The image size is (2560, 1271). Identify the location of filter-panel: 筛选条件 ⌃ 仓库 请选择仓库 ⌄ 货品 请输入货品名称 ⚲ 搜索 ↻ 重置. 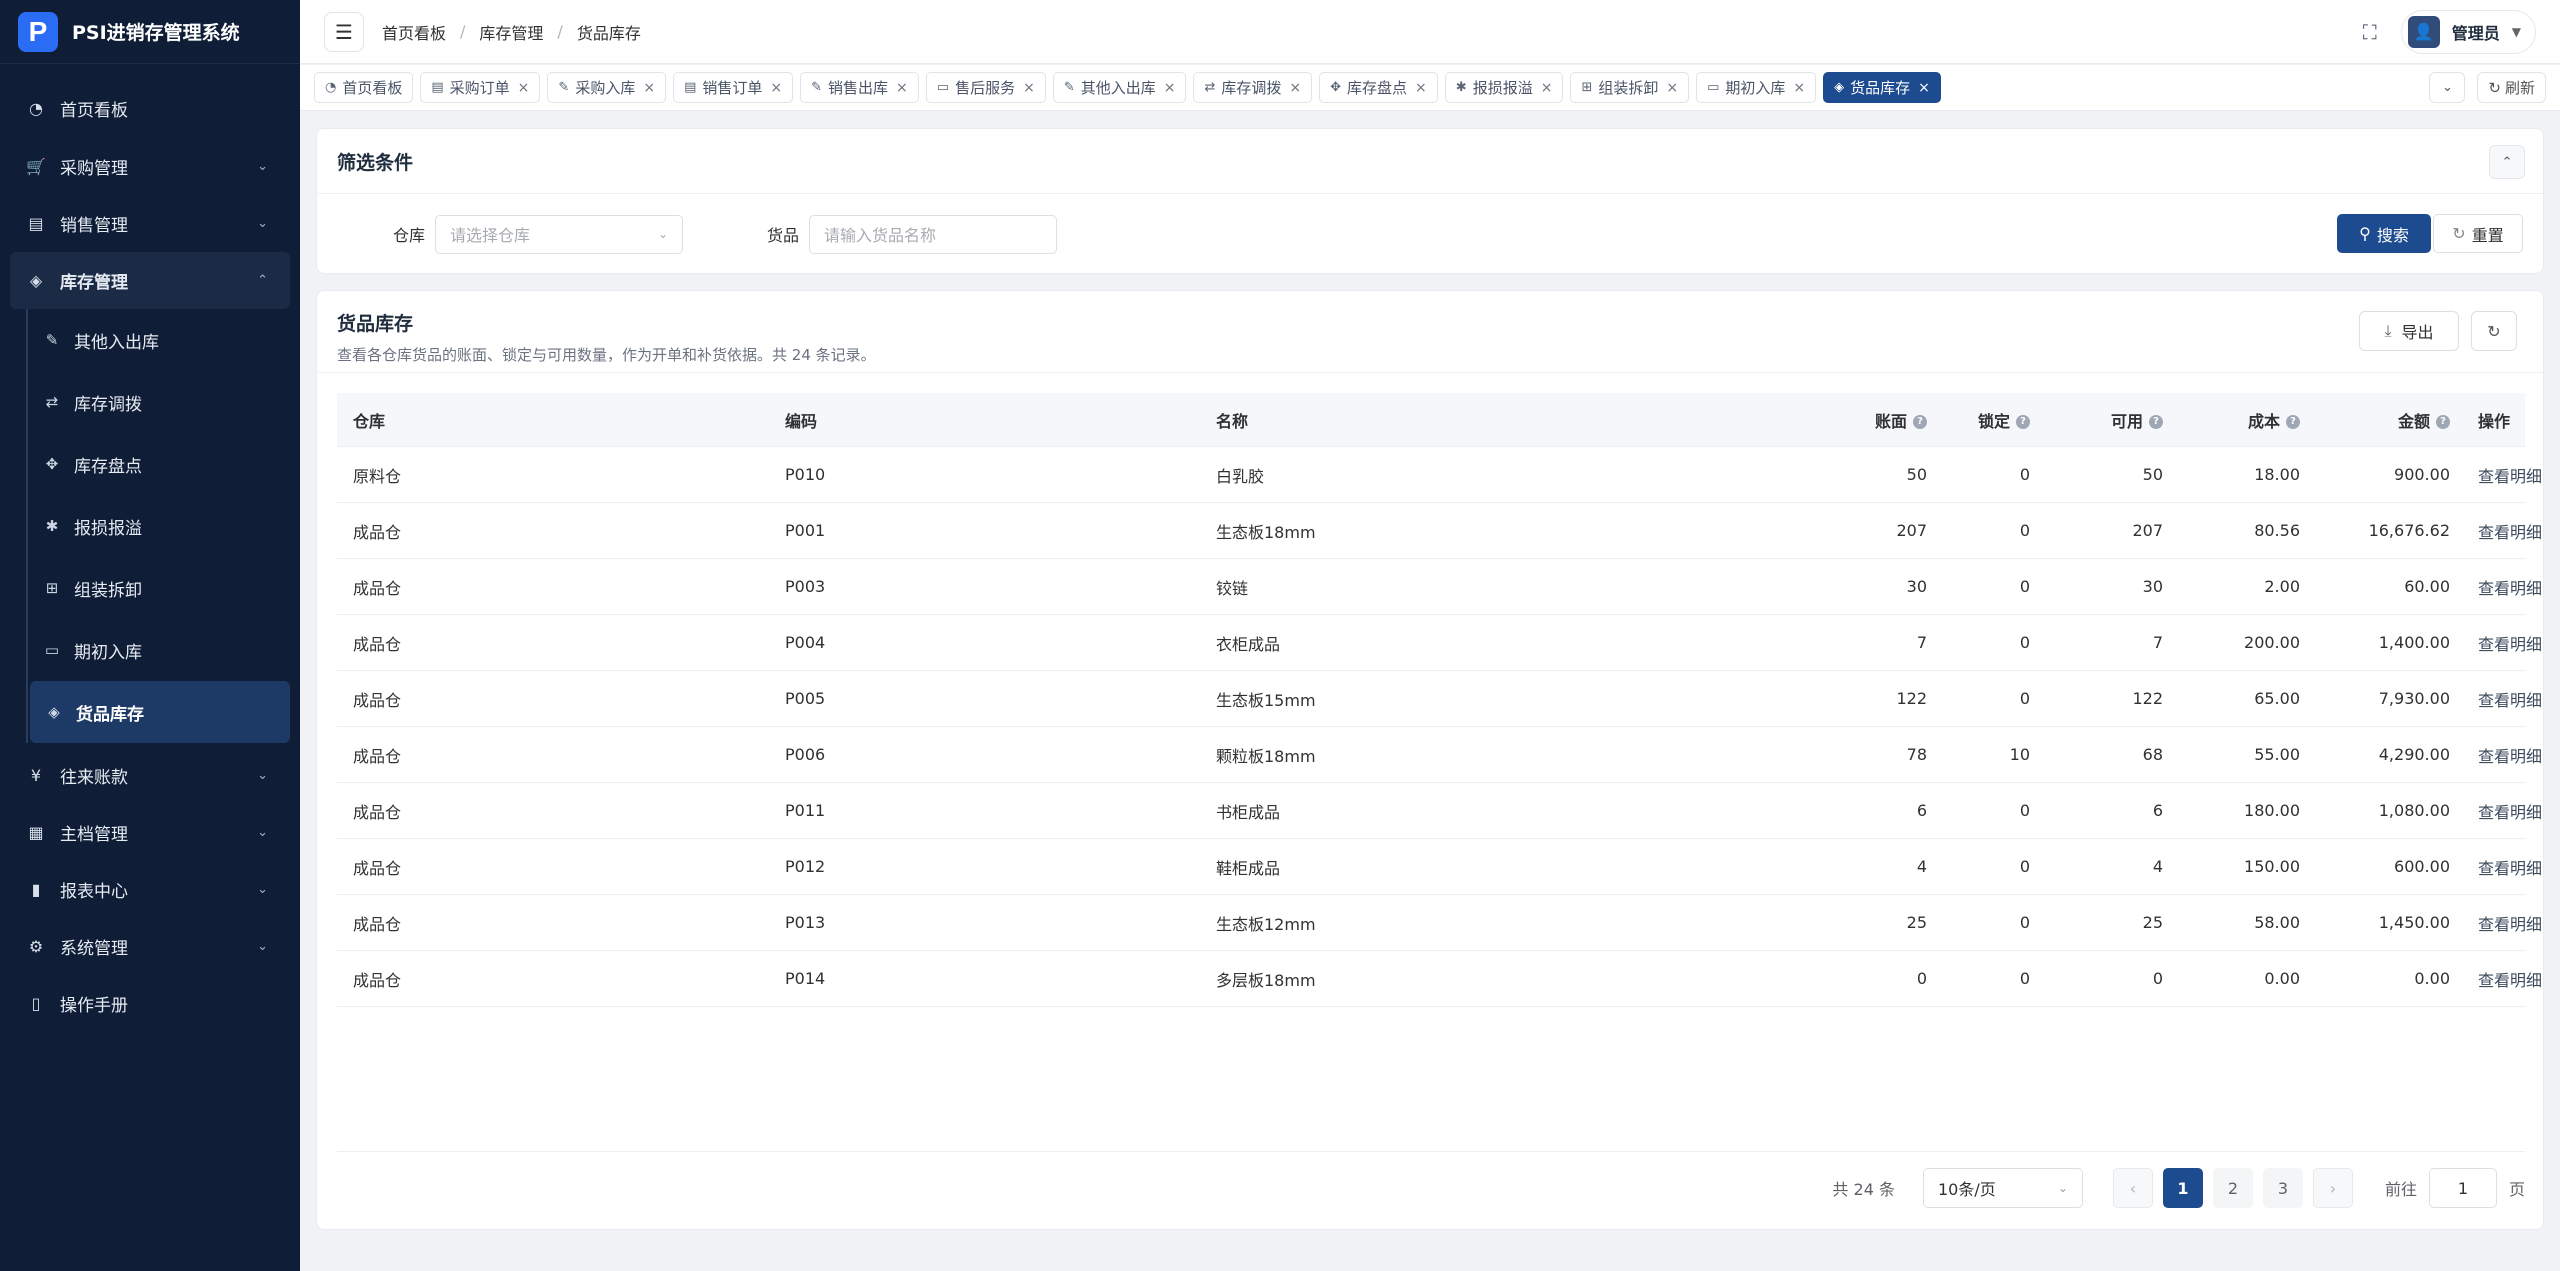
(1430, 201).